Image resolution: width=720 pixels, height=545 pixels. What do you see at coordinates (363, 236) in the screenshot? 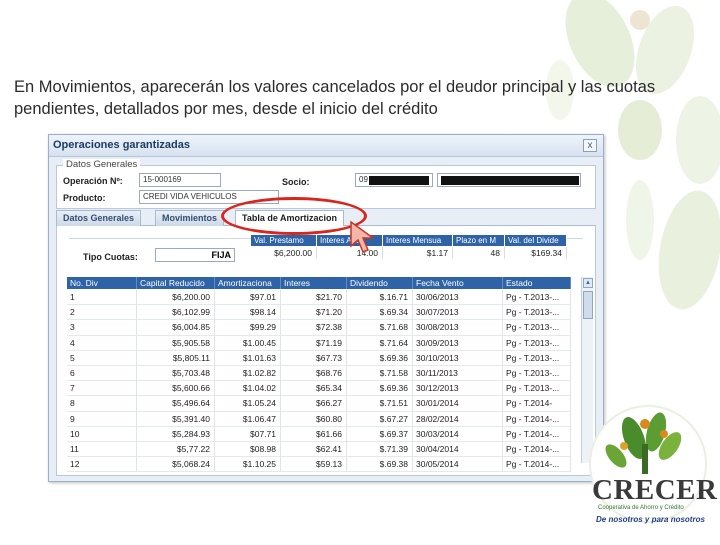
I see `cursor-arrow-icon` at bounding box center [363, 236].